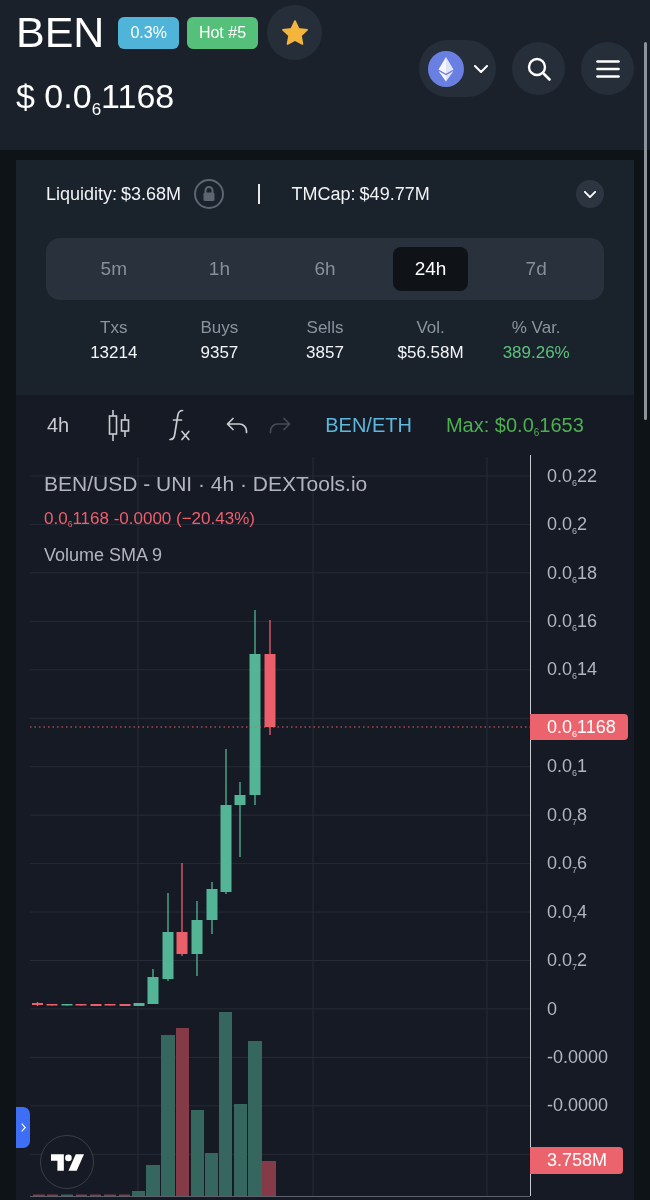 Image resolution: width=650 pixels, height=1200 pixels. What do you see at coordinates (536, 353) in the screenshot?
I see `stat-value: 389.26%` at bounding box center [536, 353].